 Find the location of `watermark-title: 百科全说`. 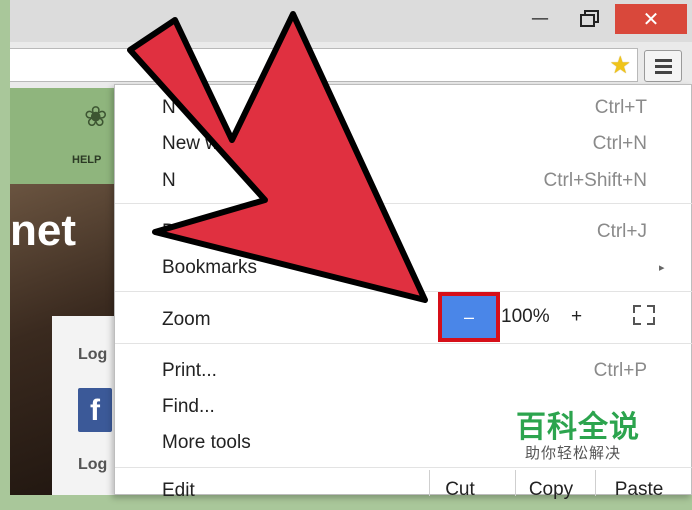

watermark-title: 百科全说 is located at coordinates (578, 427).